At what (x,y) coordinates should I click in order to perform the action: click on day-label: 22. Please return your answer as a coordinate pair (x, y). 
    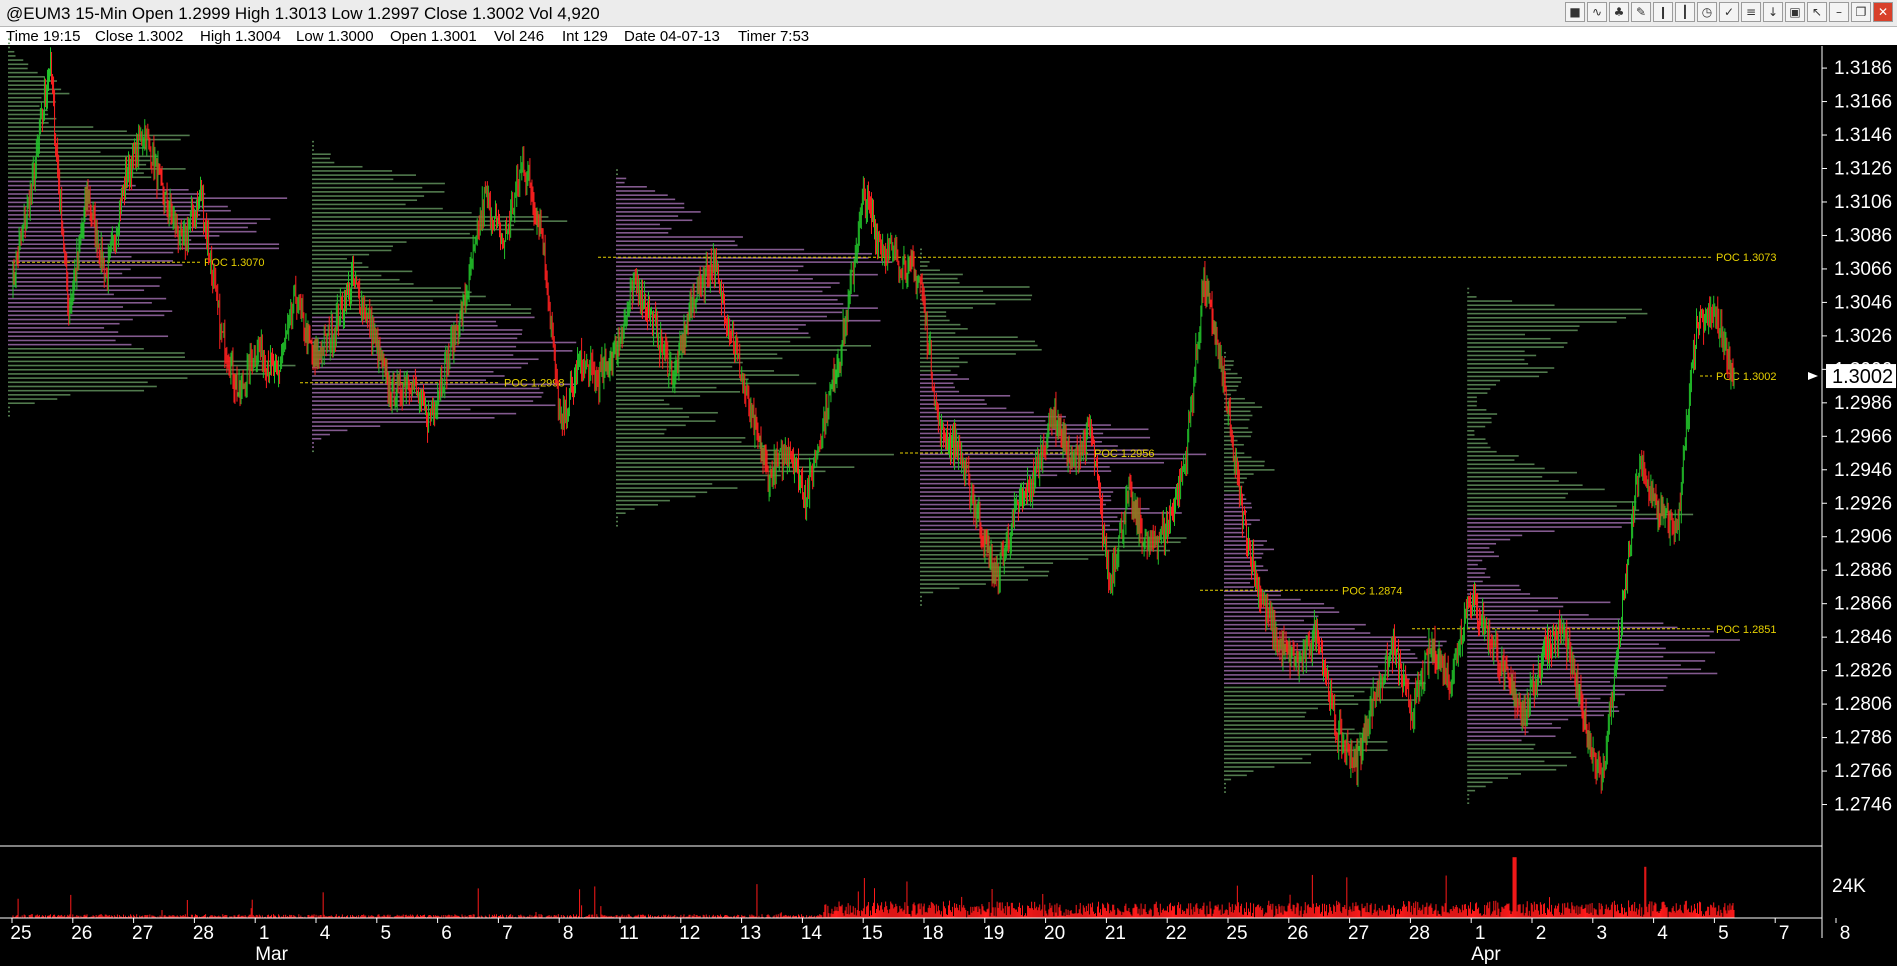
    Looking at the image, I should click on (1176, 933).